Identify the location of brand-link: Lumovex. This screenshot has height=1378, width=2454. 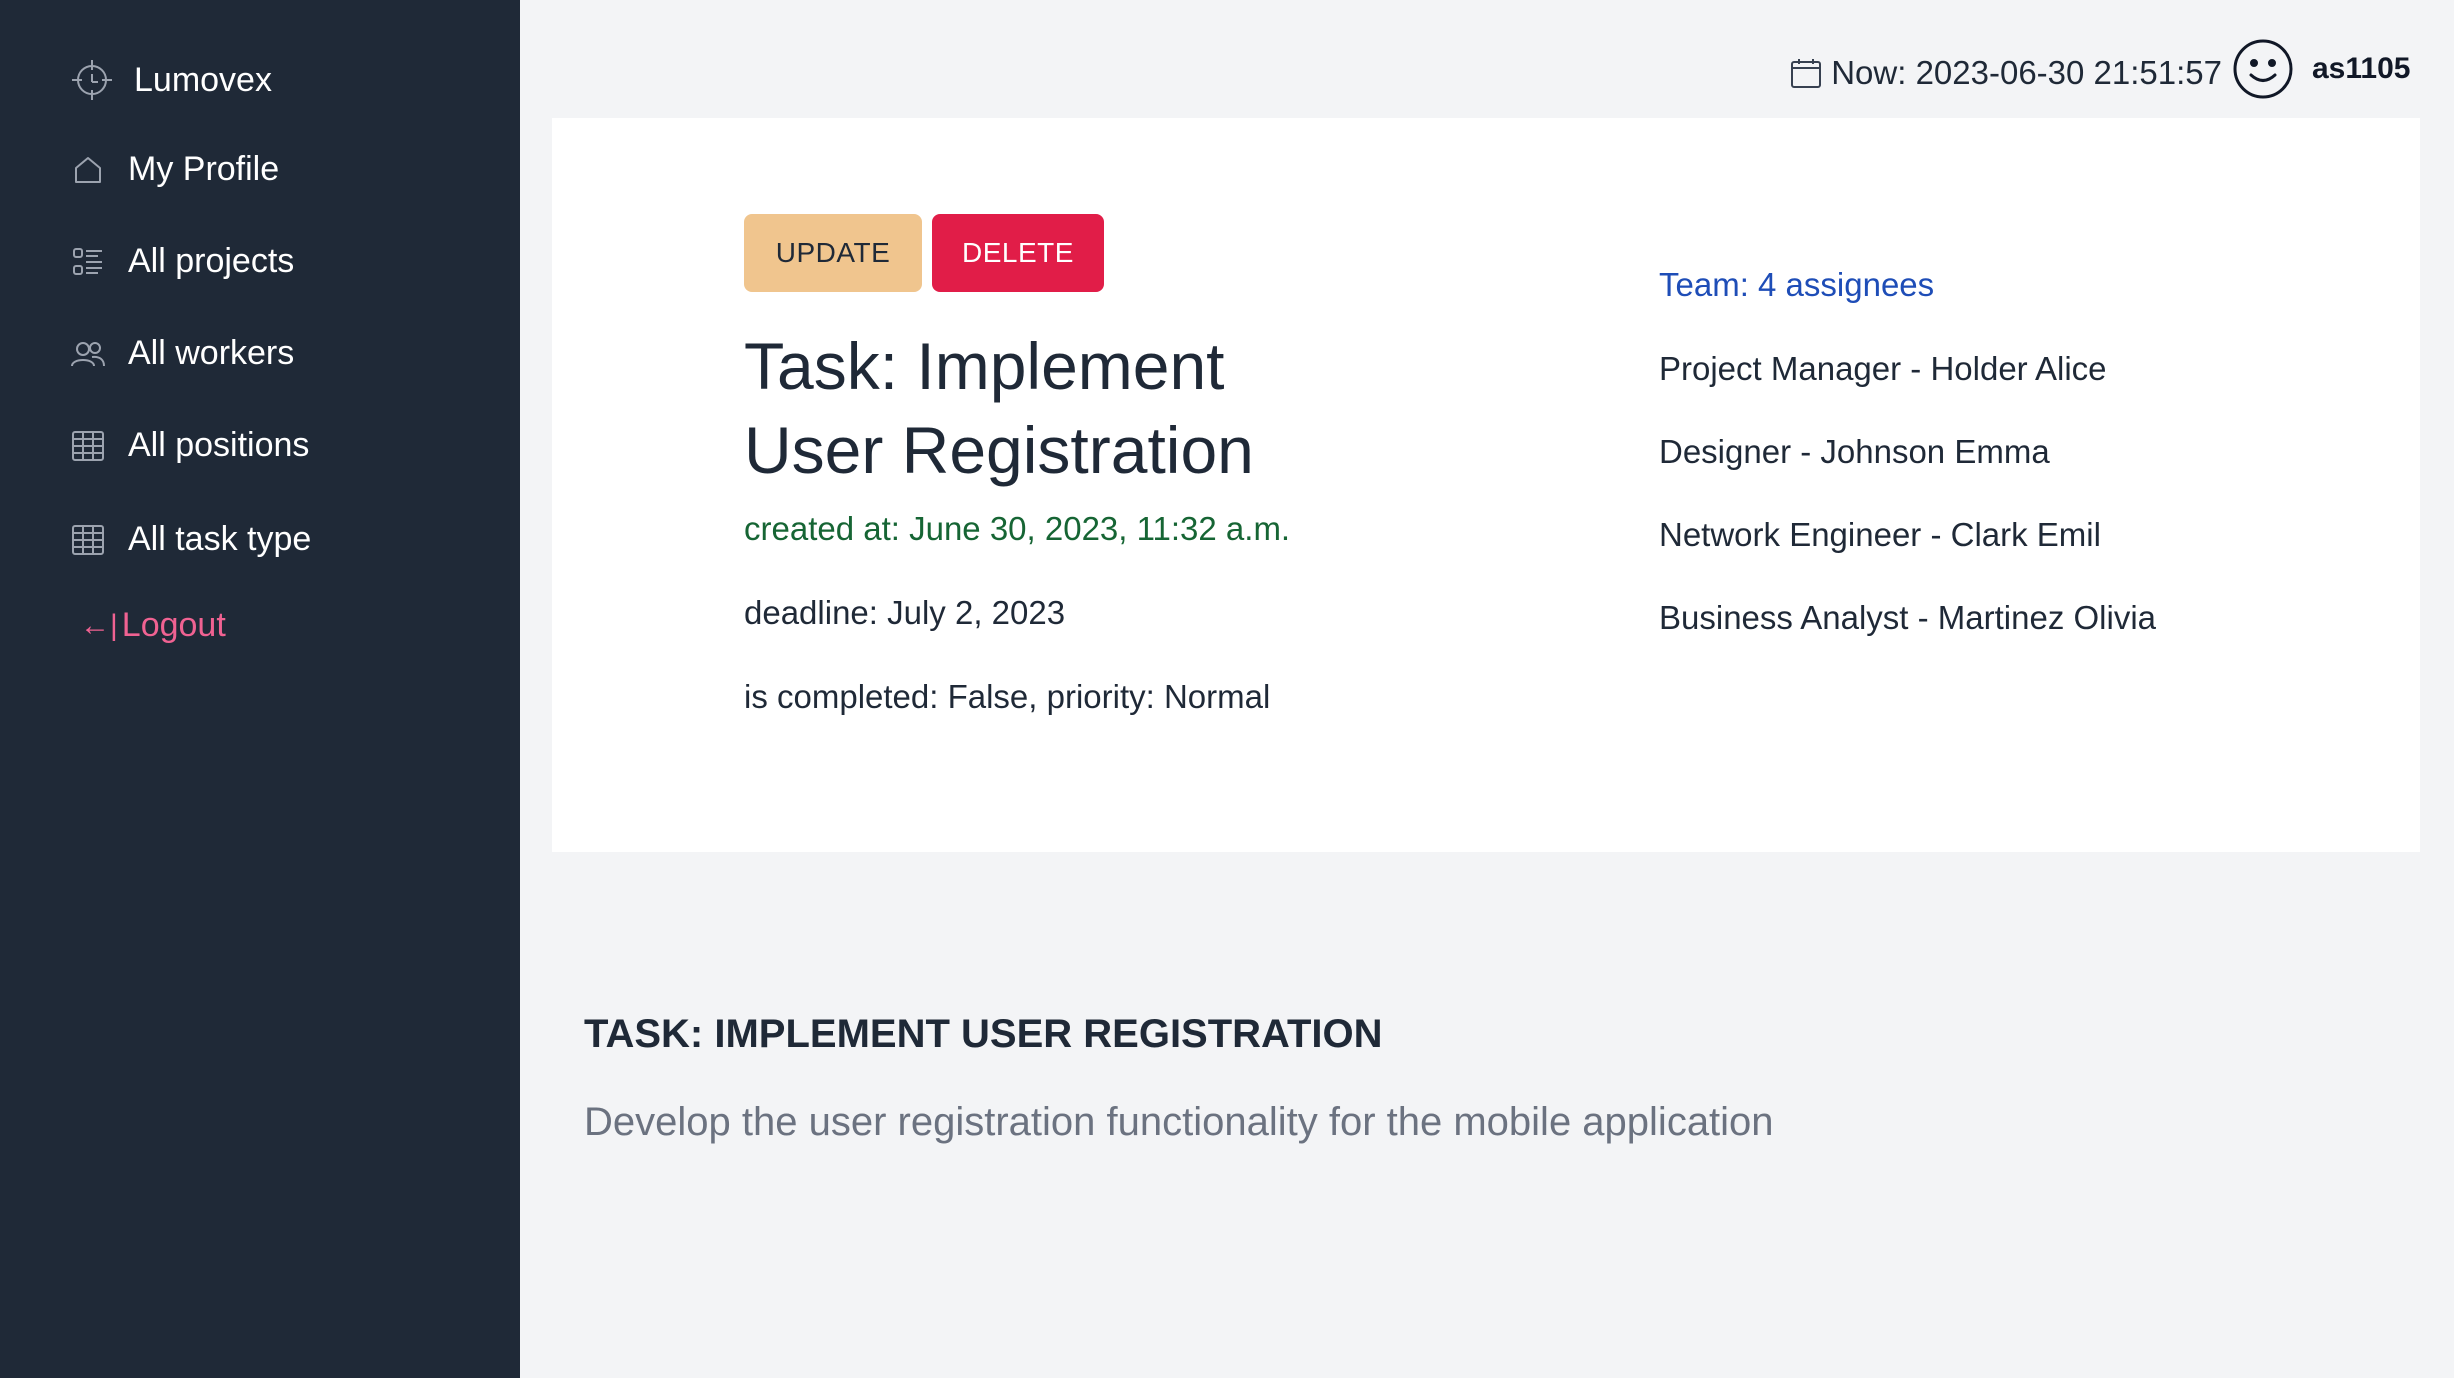
(171, 80).